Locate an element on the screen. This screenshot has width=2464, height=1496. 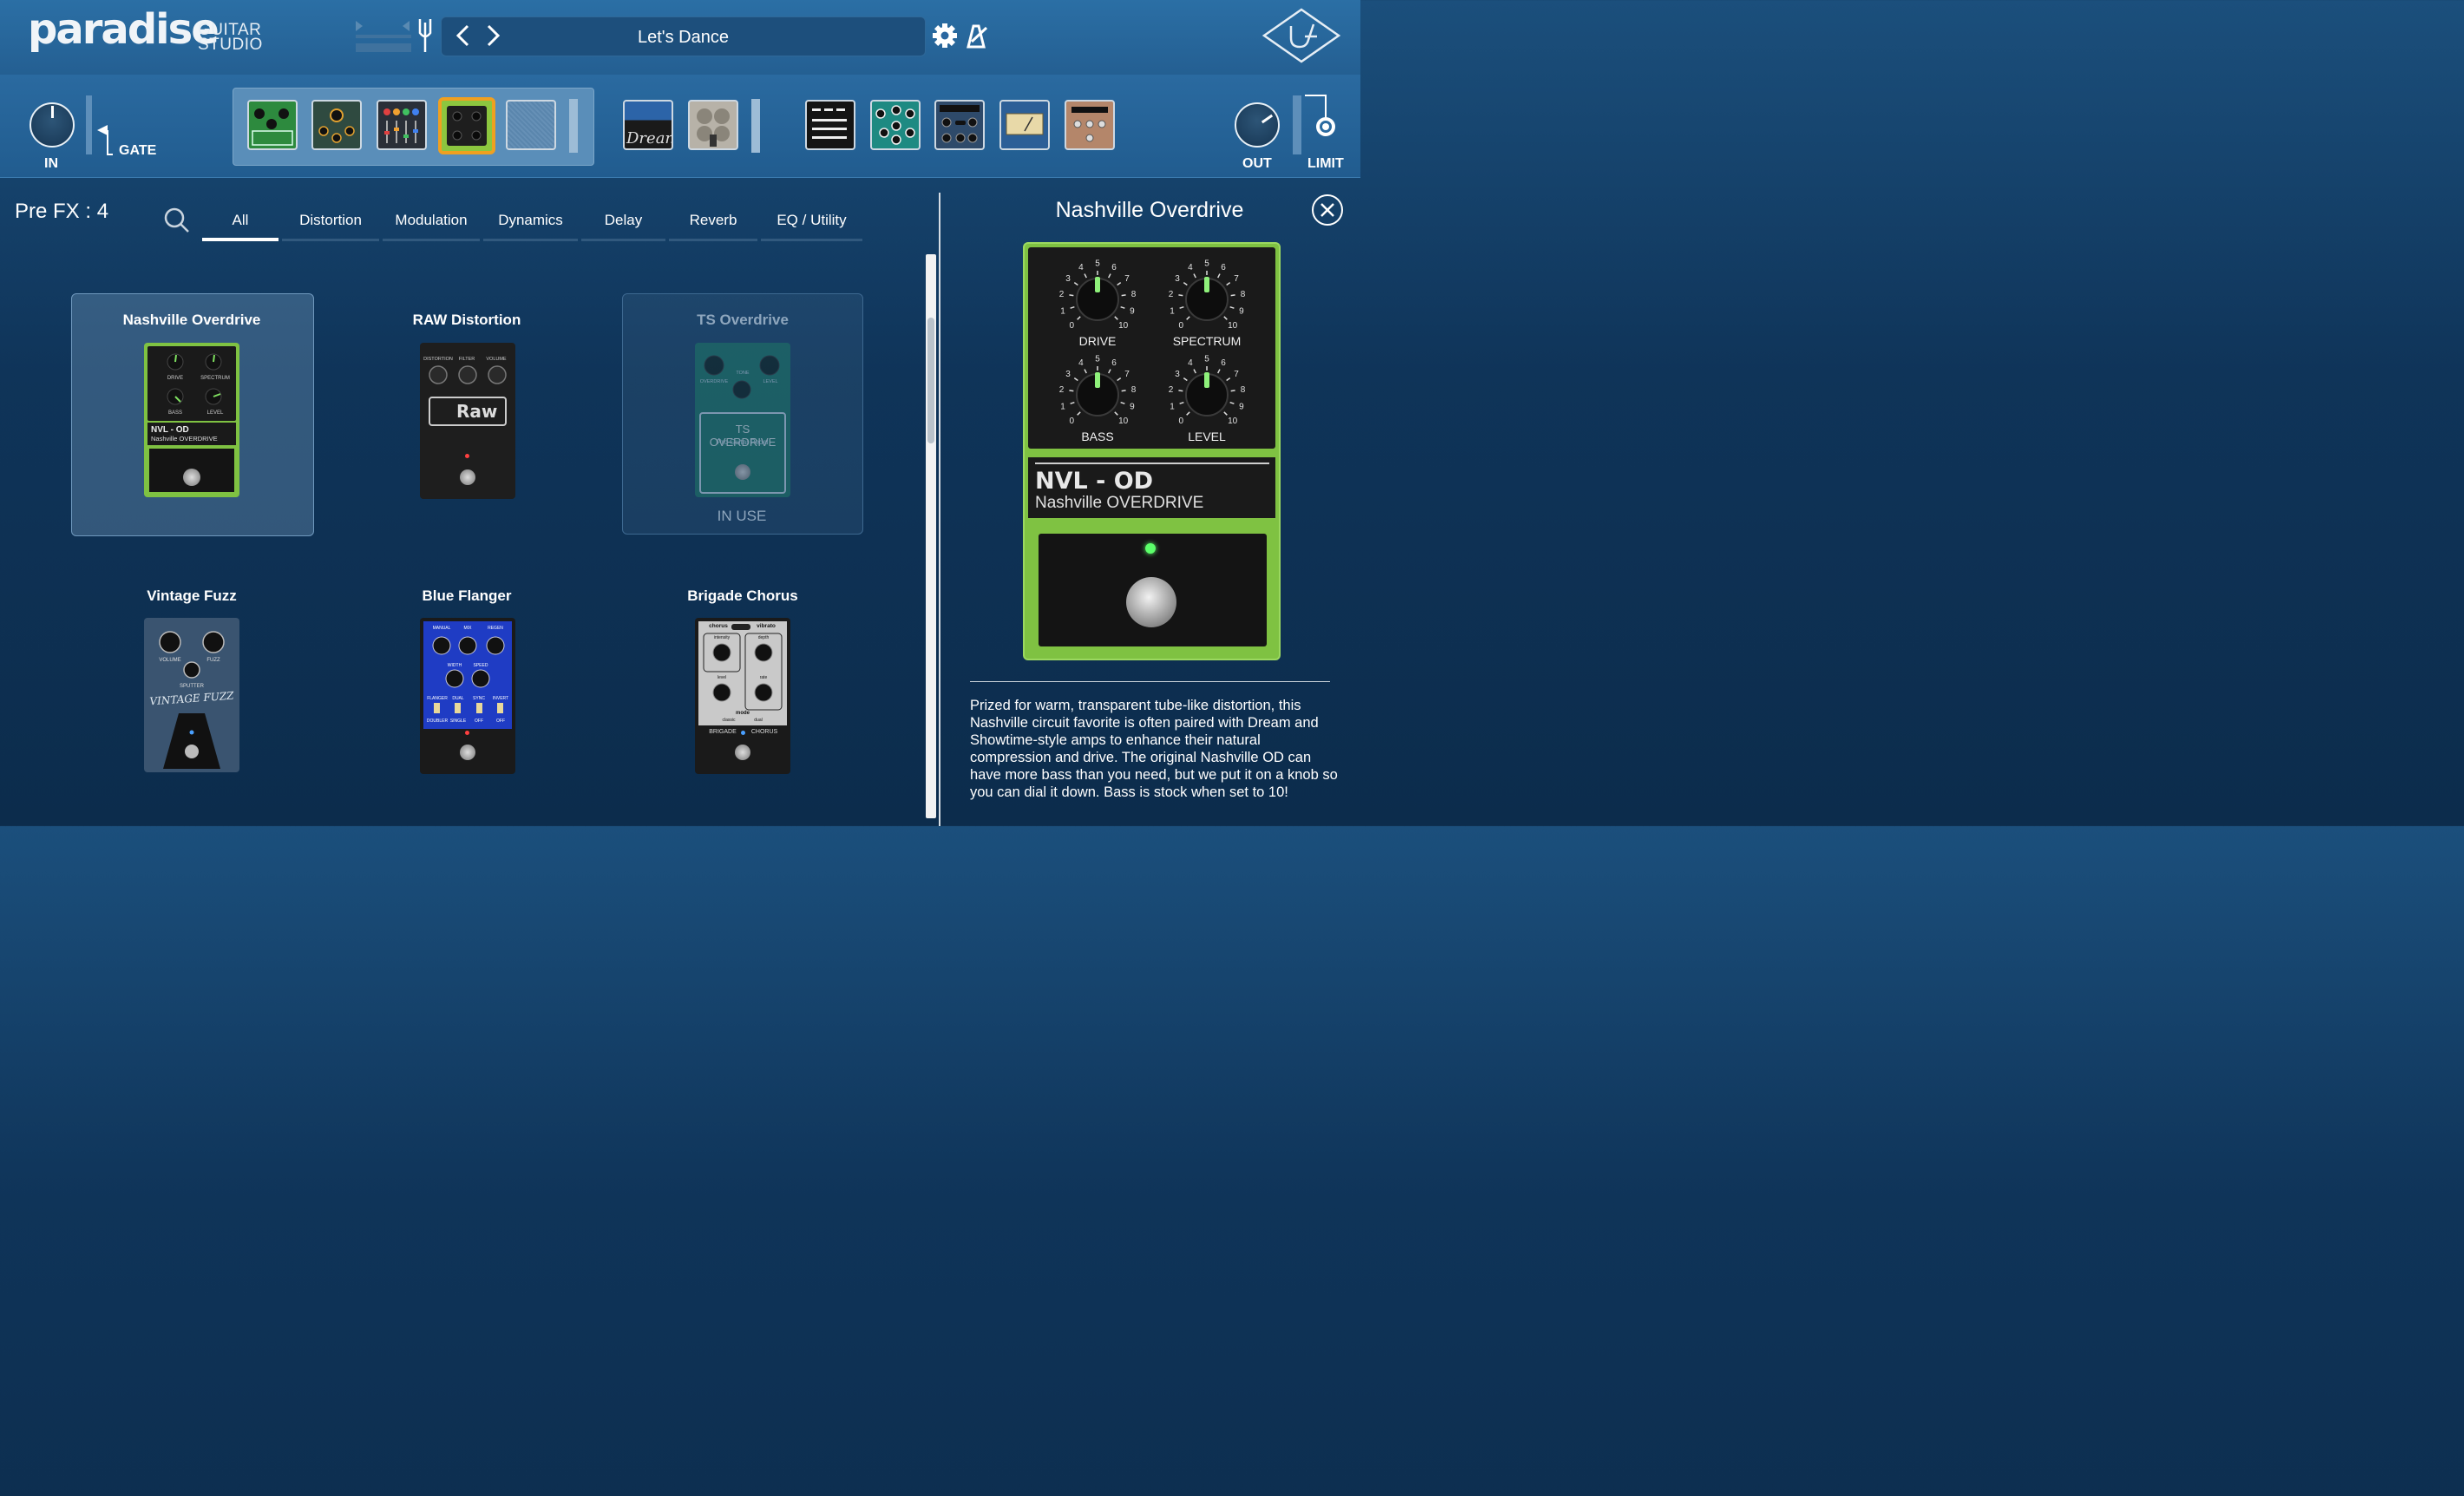
tab-eq-utility: EQ / Utility is located at coordinates (811, 226).